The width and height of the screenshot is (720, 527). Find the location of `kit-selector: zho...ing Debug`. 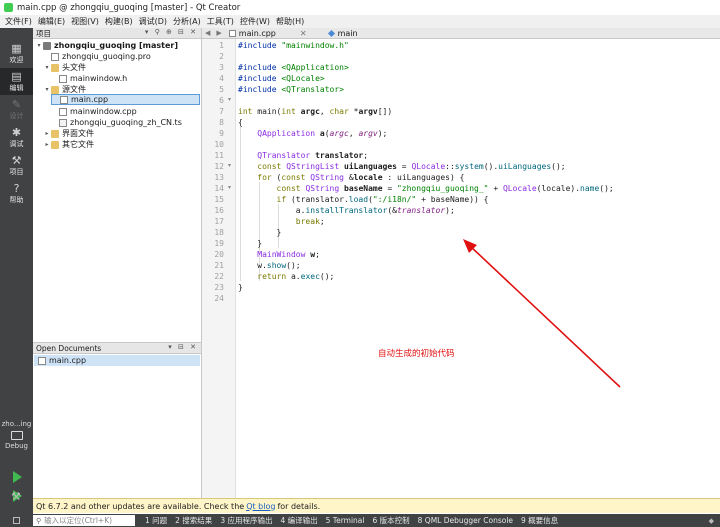

kit-selector: zho...ing Debug is located at coordinates (16, 435).